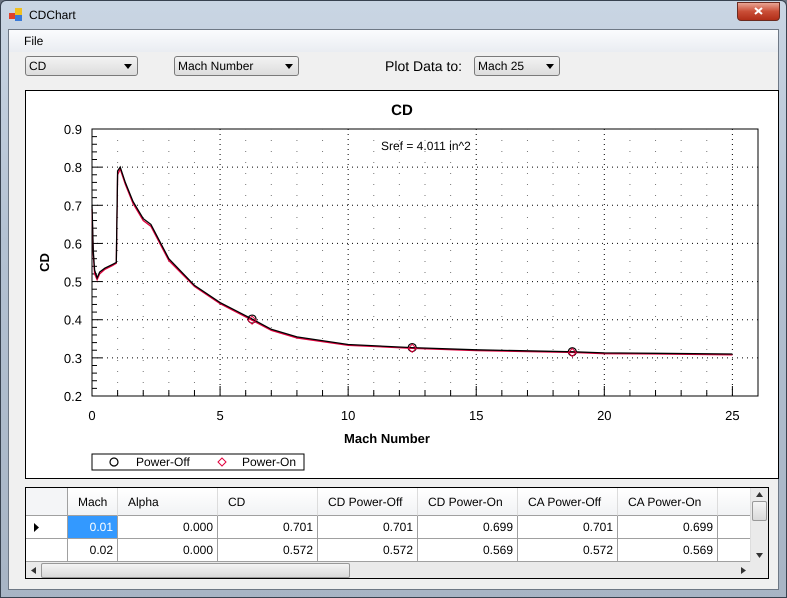 Image resolution: width=787 pixels, height=598 pixels. What do you see at coordinates (16, 15) in the screenshot?
I see `app-icon` at bounding box center [16, 15].